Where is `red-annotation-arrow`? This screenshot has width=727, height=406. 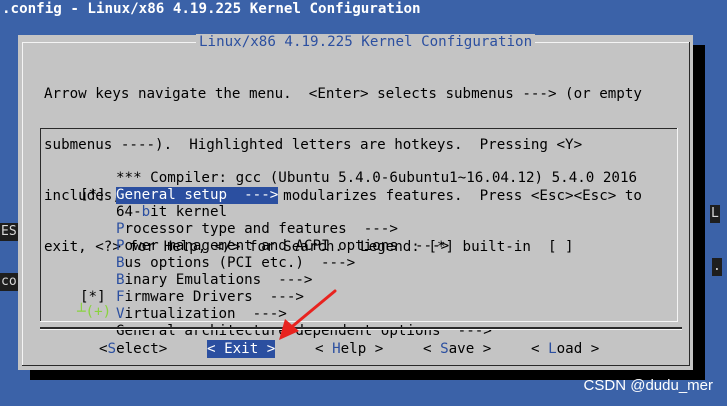
red-annotation-arrow is located at coordinates (308, 314).